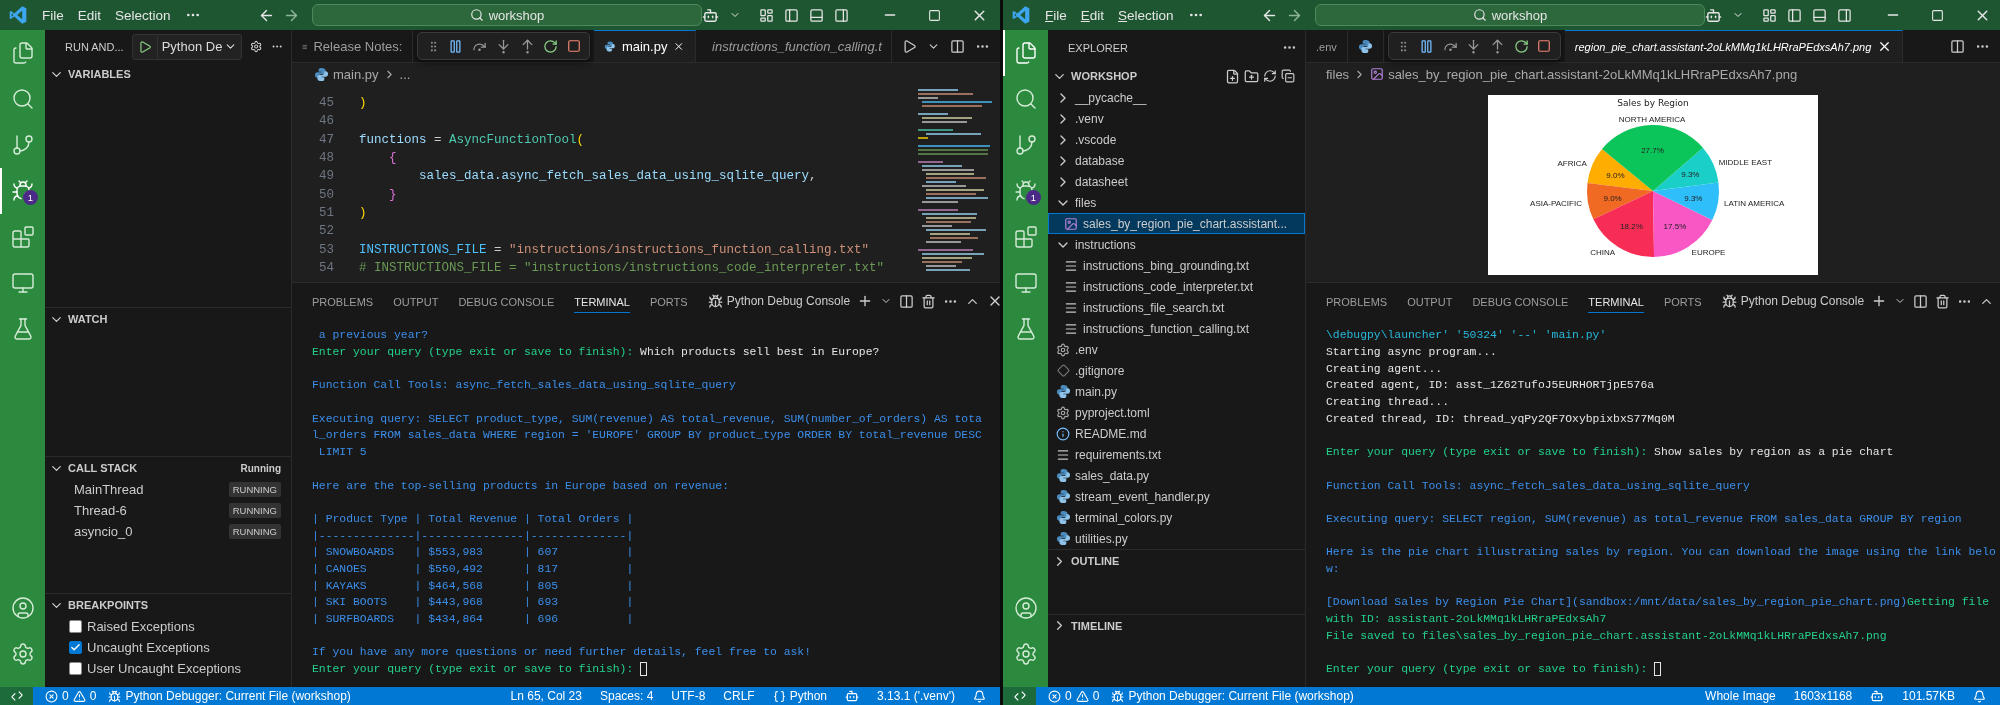 Image resolution: width=2000 pixels, height=705 pixels. Describe the element at coordinates (1338, 74) in the screenshot. I see `breadcrumb-item: files` at that location.